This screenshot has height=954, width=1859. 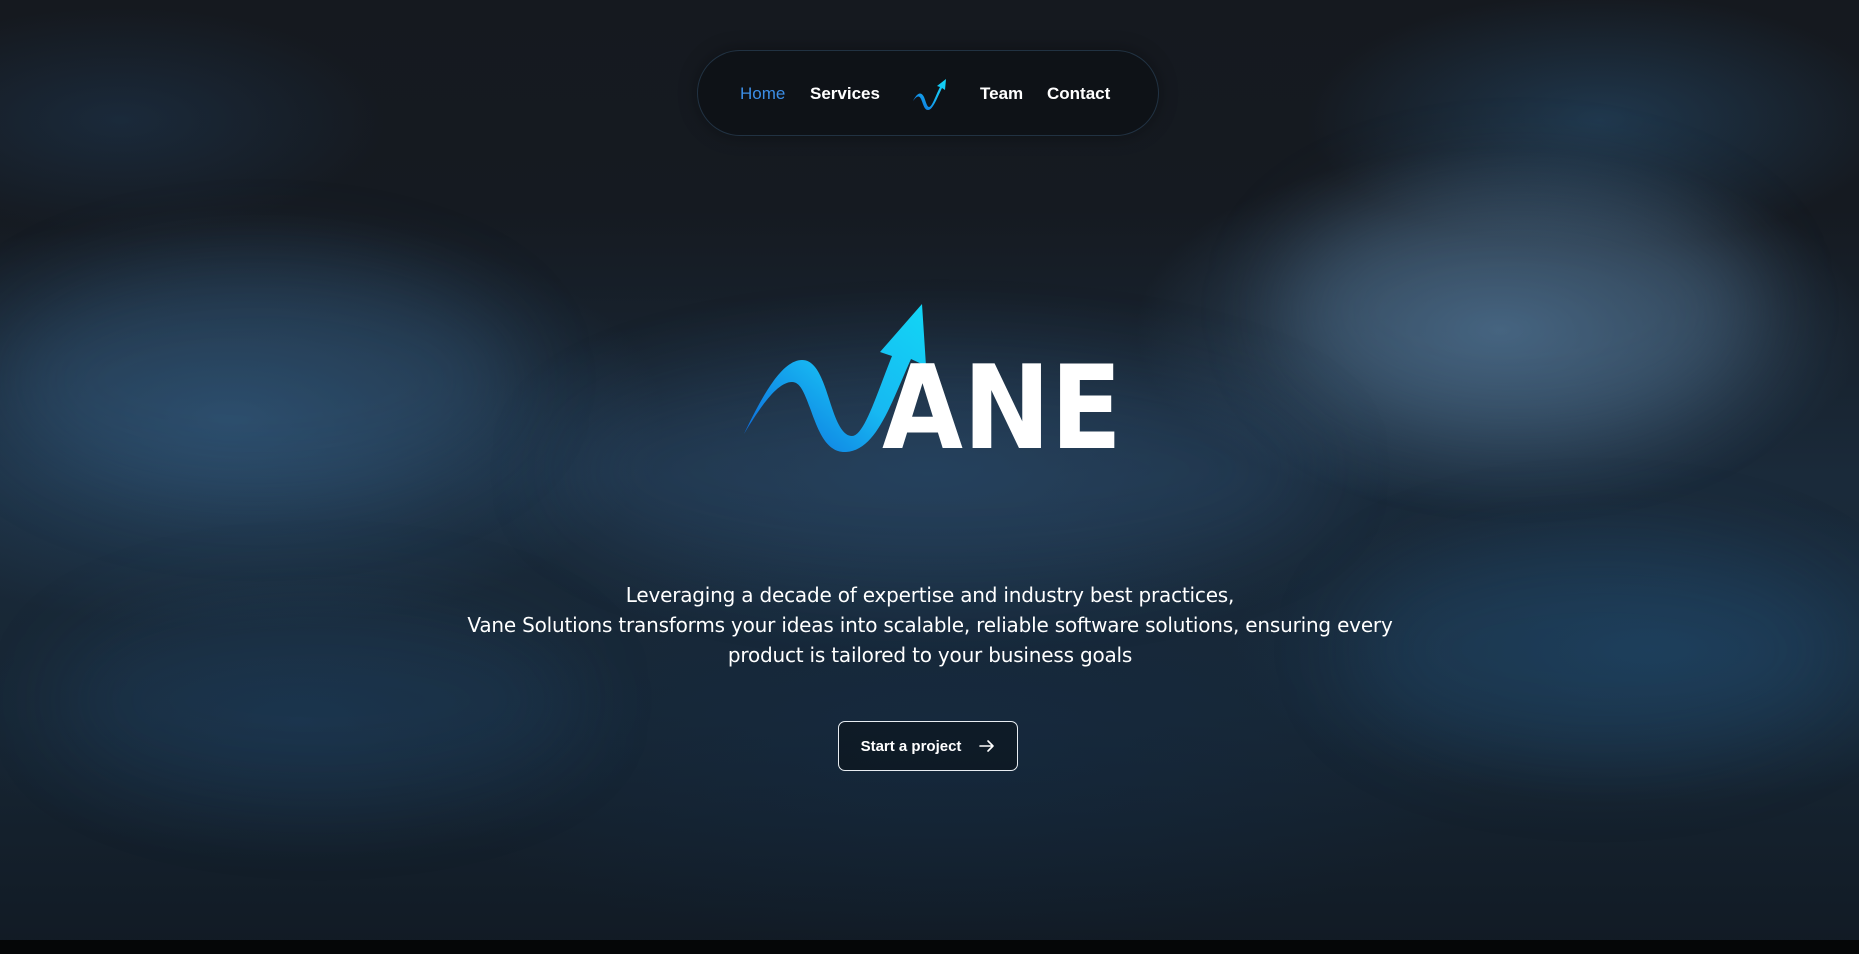 I want to click on brand-logo: ANE, so click(x=935, y=377).